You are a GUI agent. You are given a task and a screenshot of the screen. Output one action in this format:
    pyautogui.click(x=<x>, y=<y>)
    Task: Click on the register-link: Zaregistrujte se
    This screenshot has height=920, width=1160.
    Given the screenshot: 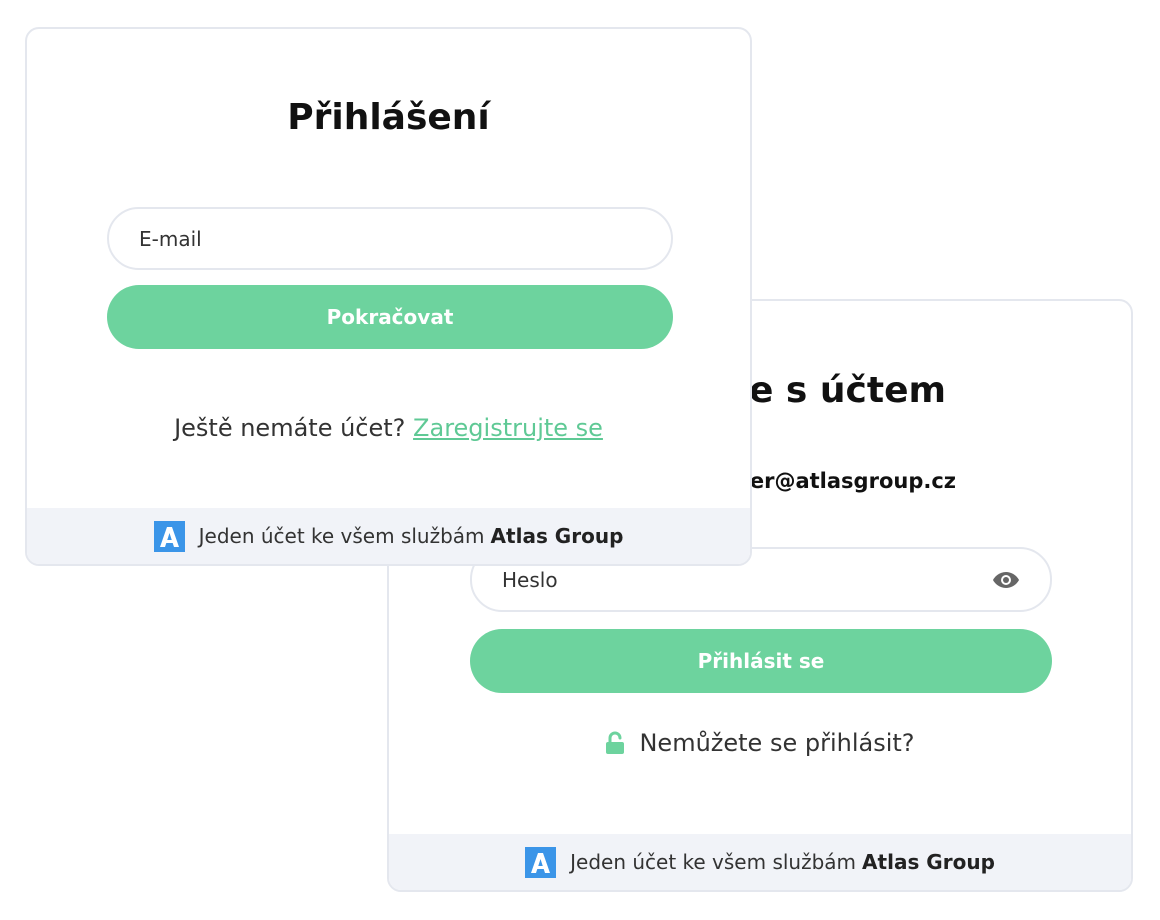 What is the action you would take?
    pyautogui.click(x=508, y=428)
    